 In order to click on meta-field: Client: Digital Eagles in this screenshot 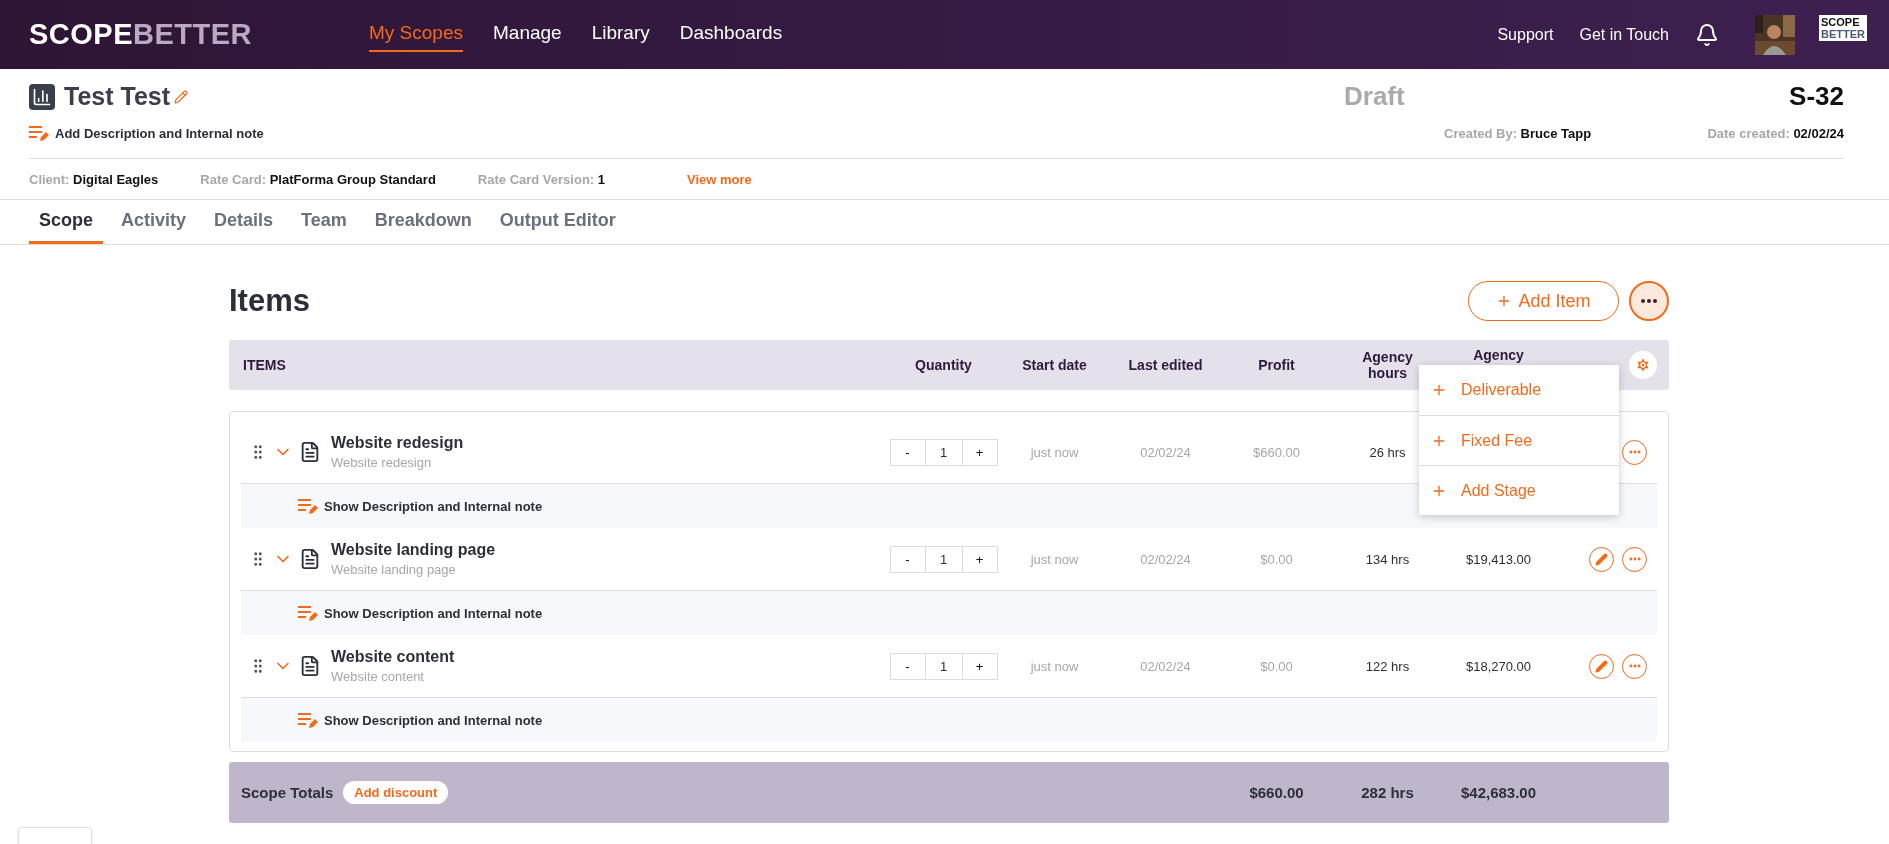, I will do `click(94, 179)`.